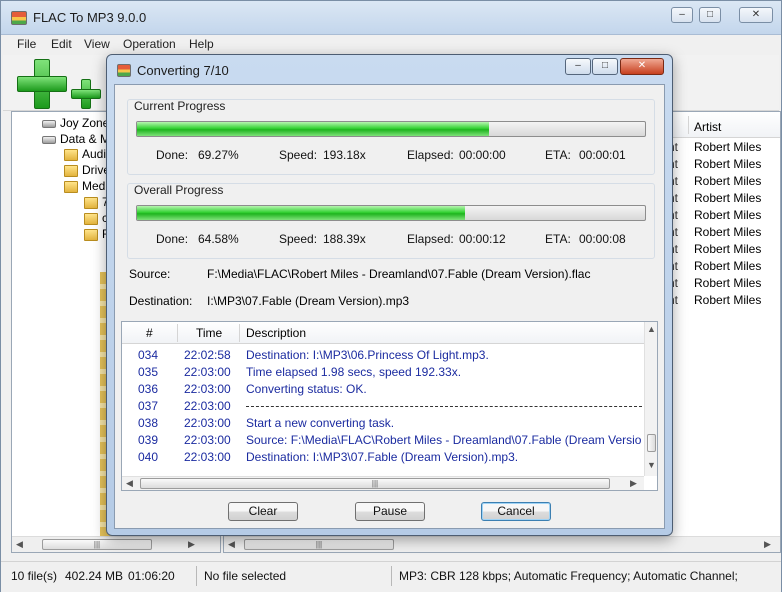 The height and width of the screenshot is (592, 782). I want to click on clear-button: Clear, so click(263, 511).